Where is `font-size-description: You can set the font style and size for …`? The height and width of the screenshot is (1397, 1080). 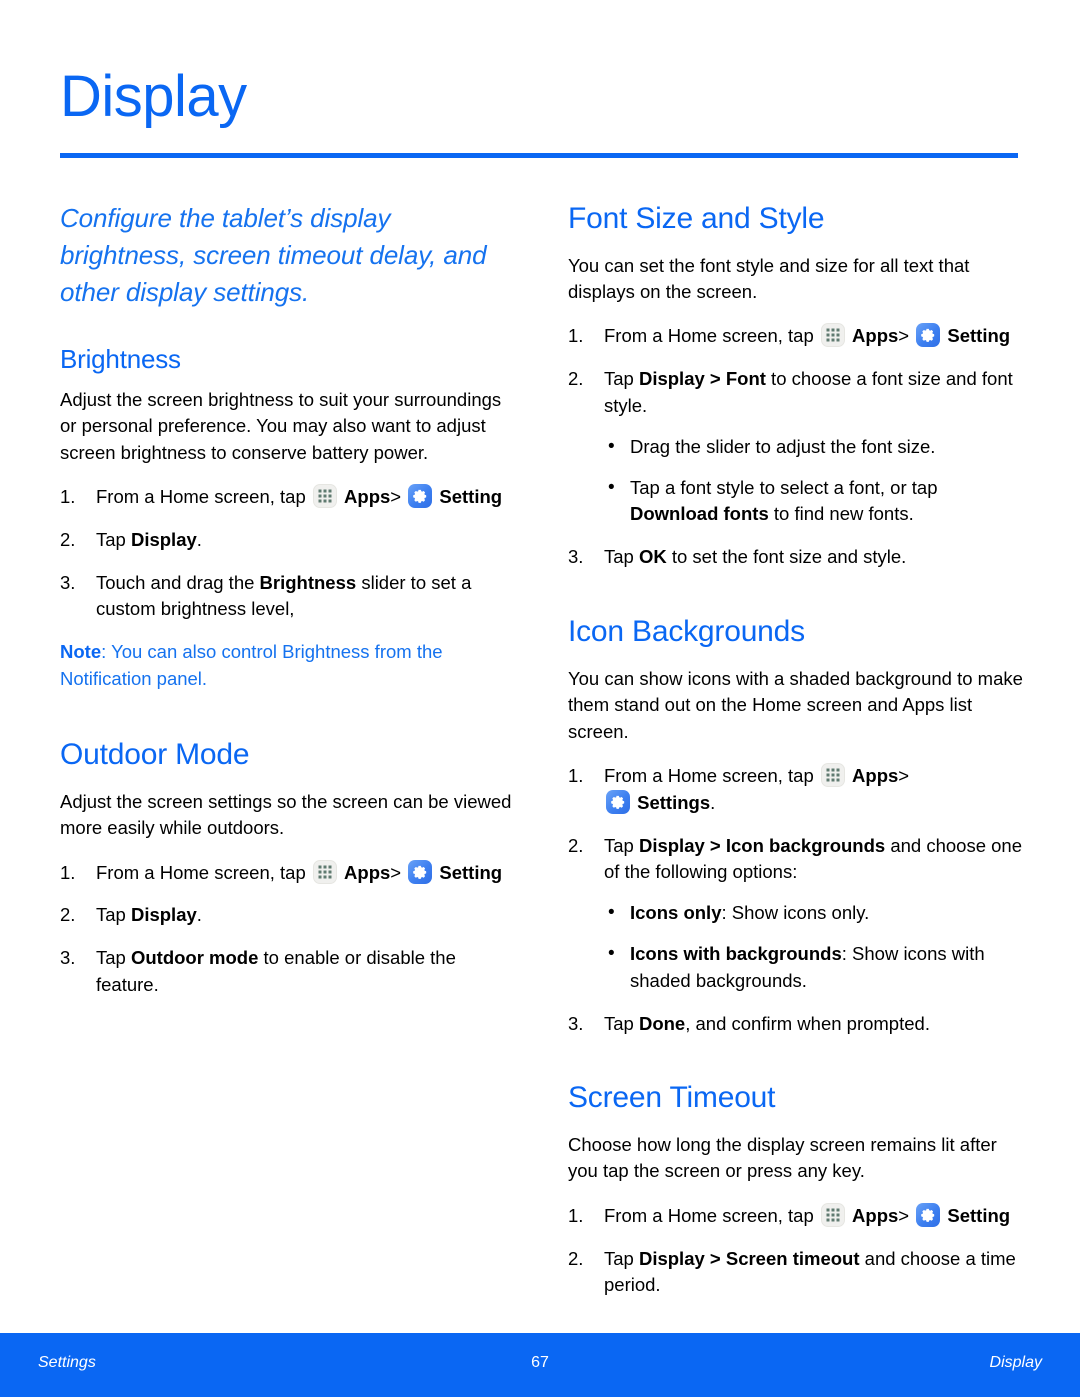 font-size-description: You can set the font style and size for … is located at coordinates (769, 278).